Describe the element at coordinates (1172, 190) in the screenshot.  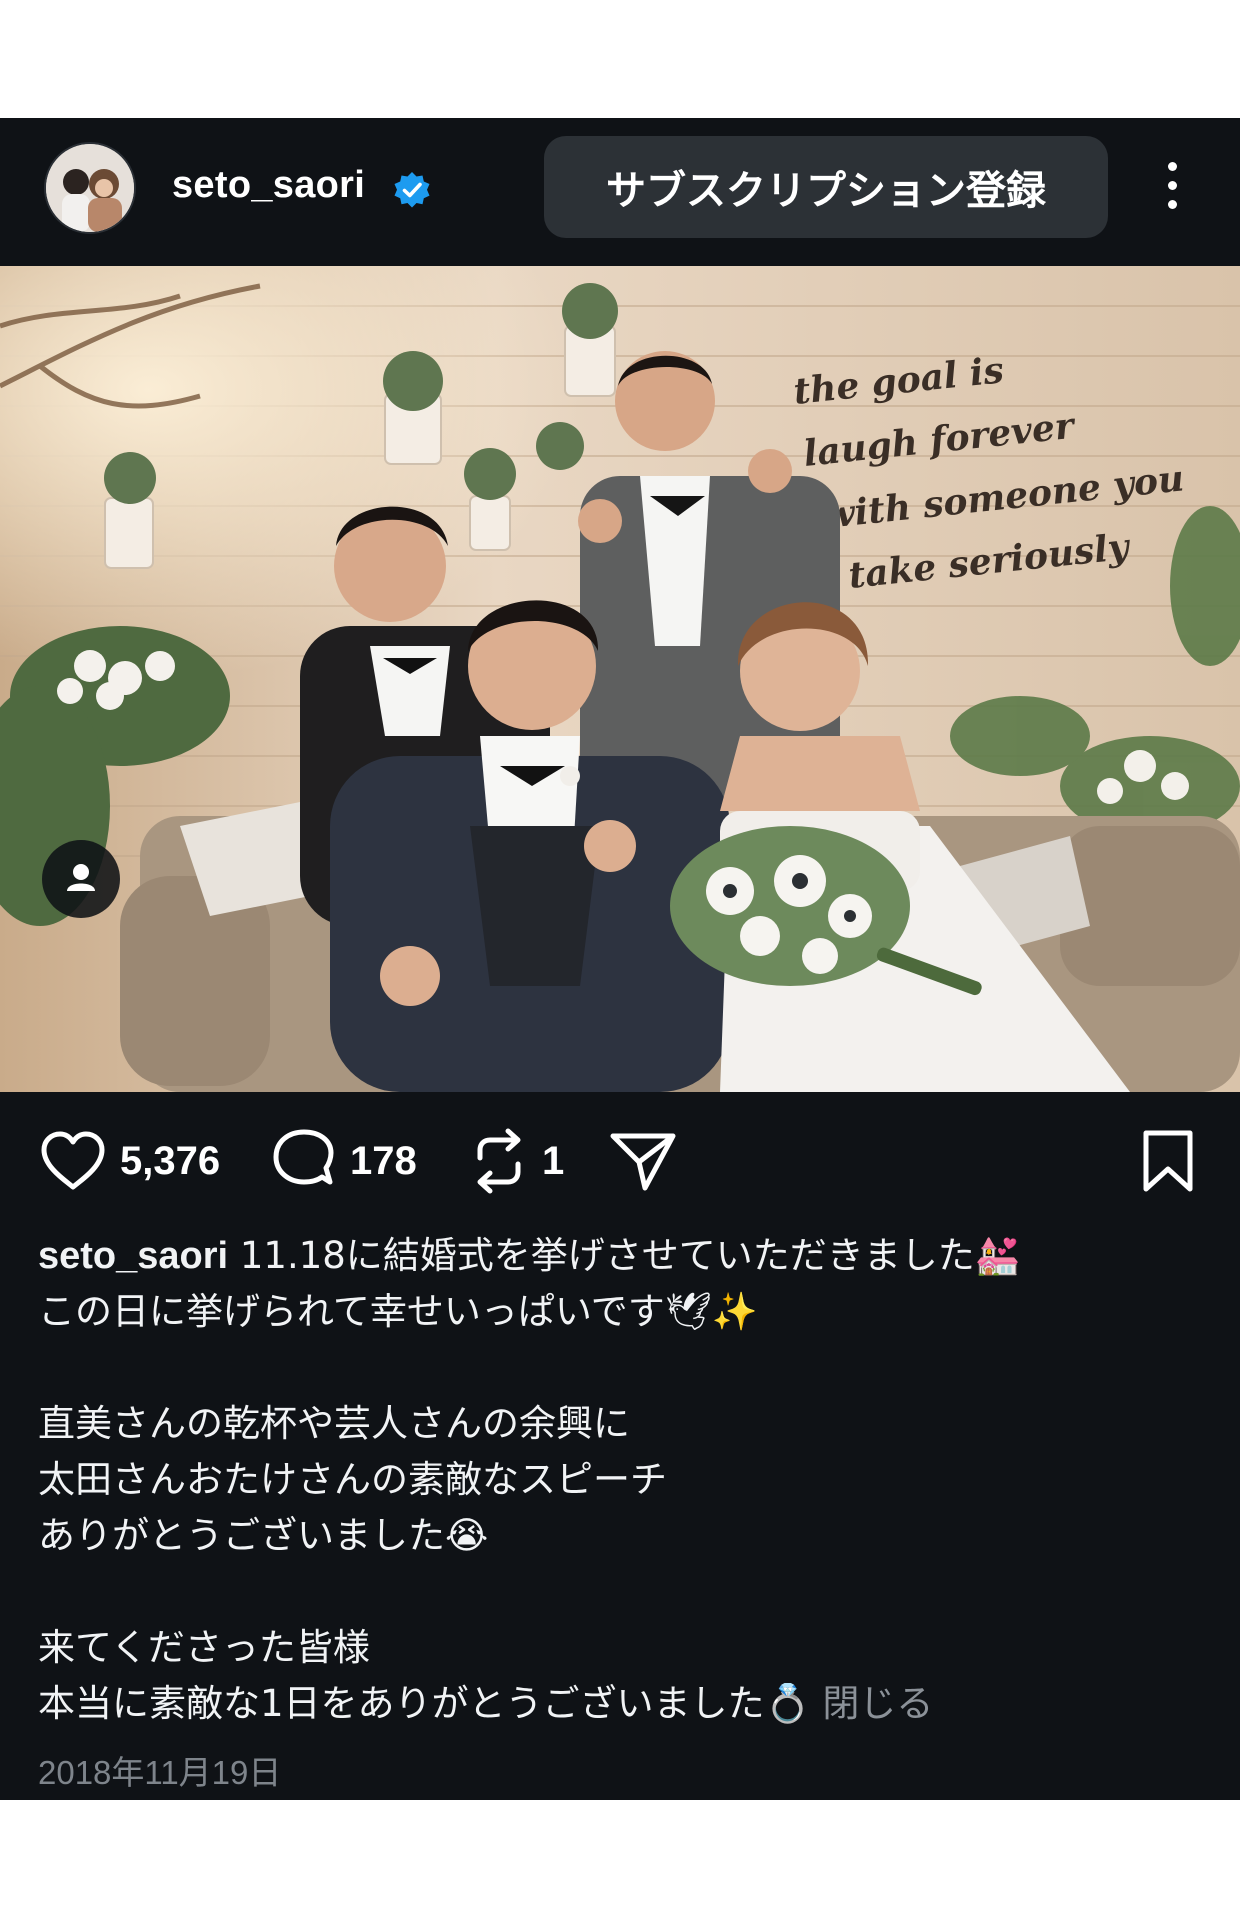
I see `more-options-icon` at that location.